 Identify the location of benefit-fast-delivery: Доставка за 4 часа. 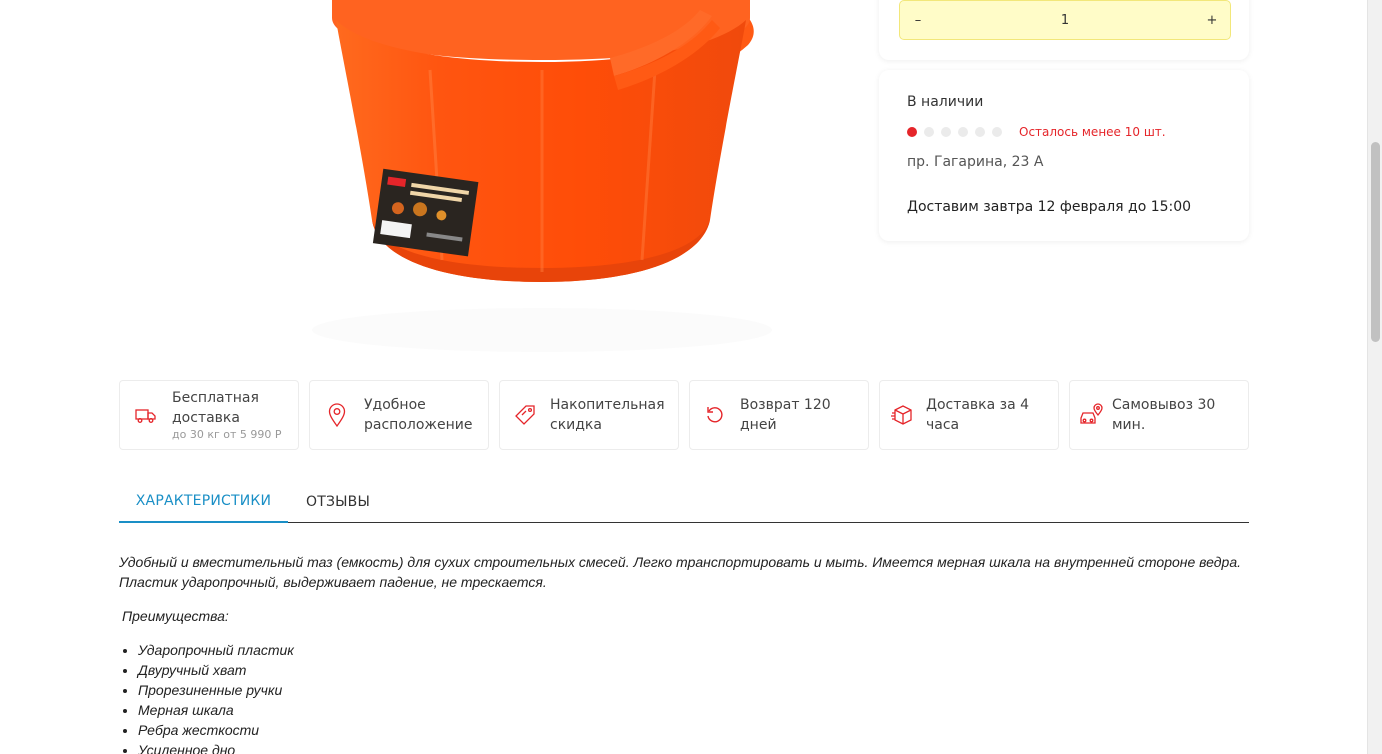
(969, 415).